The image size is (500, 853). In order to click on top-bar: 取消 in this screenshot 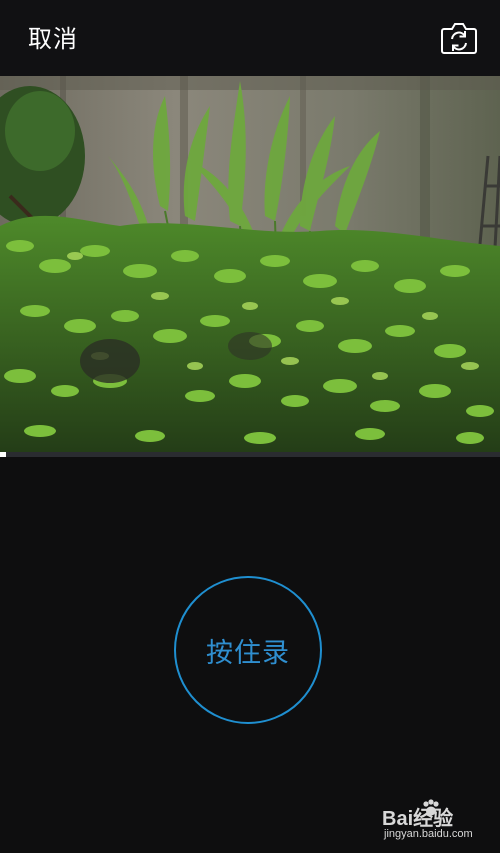, I will do `click(250, 38)`.